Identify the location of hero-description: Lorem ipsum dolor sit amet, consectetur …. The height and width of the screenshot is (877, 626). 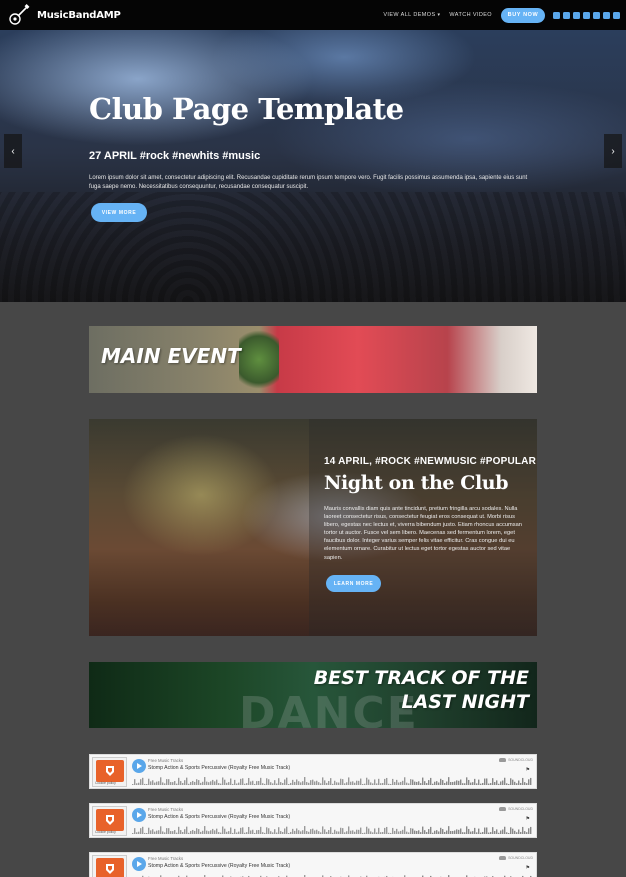
(308, 182).